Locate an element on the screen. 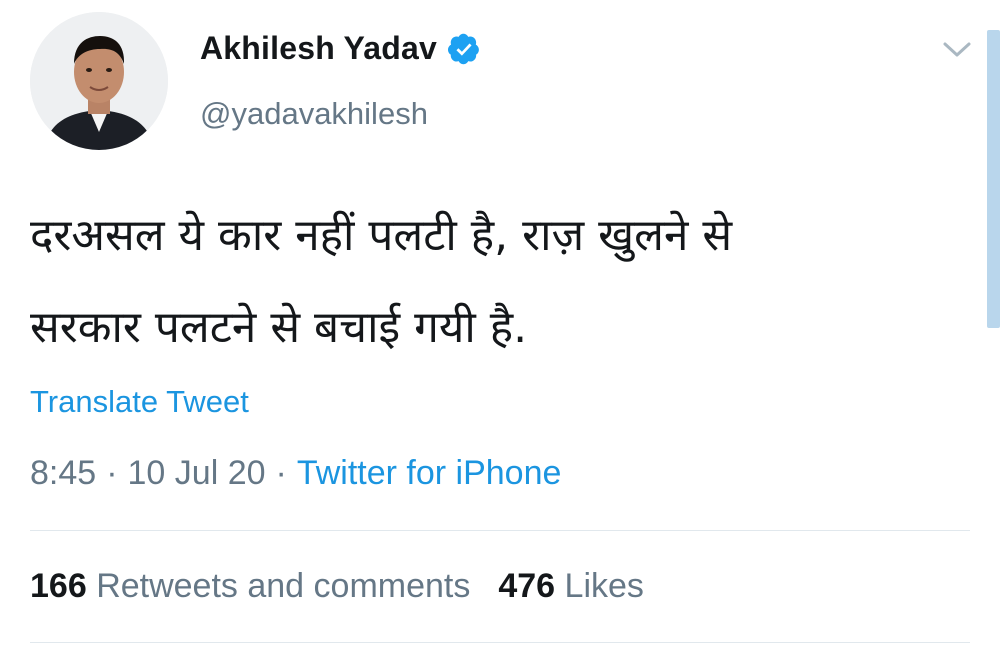  author-display-name: Akhilesh Yadav is located at coordinates (318, 48).